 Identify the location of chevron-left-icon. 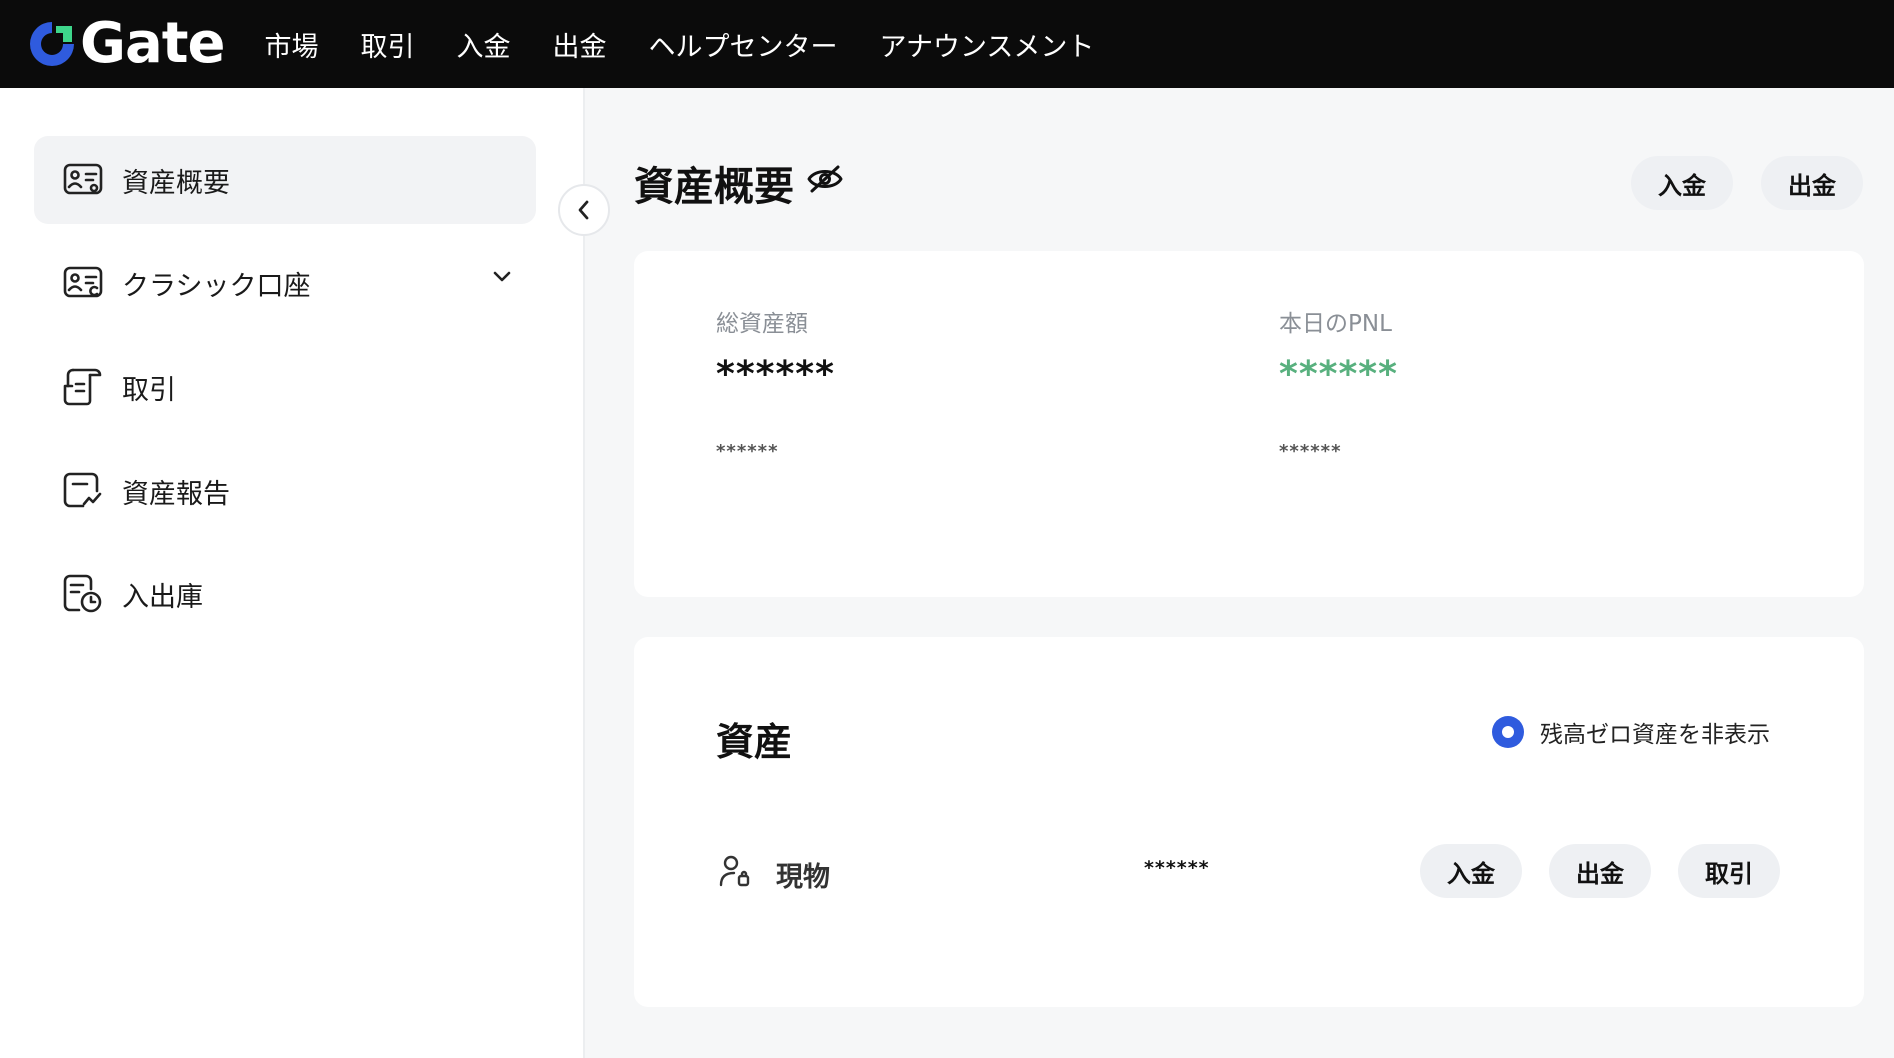
(583, 210).